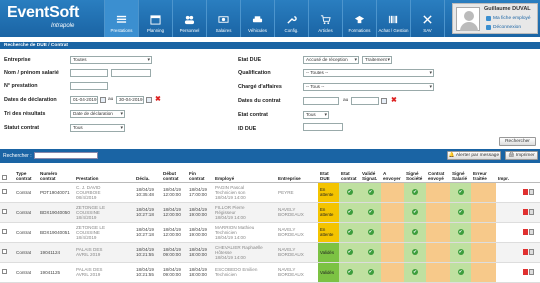  What do you see at coordinates (517, 141) in the screenshot?
I see `search-button: Rechercher` at bounding box center [517, 141].